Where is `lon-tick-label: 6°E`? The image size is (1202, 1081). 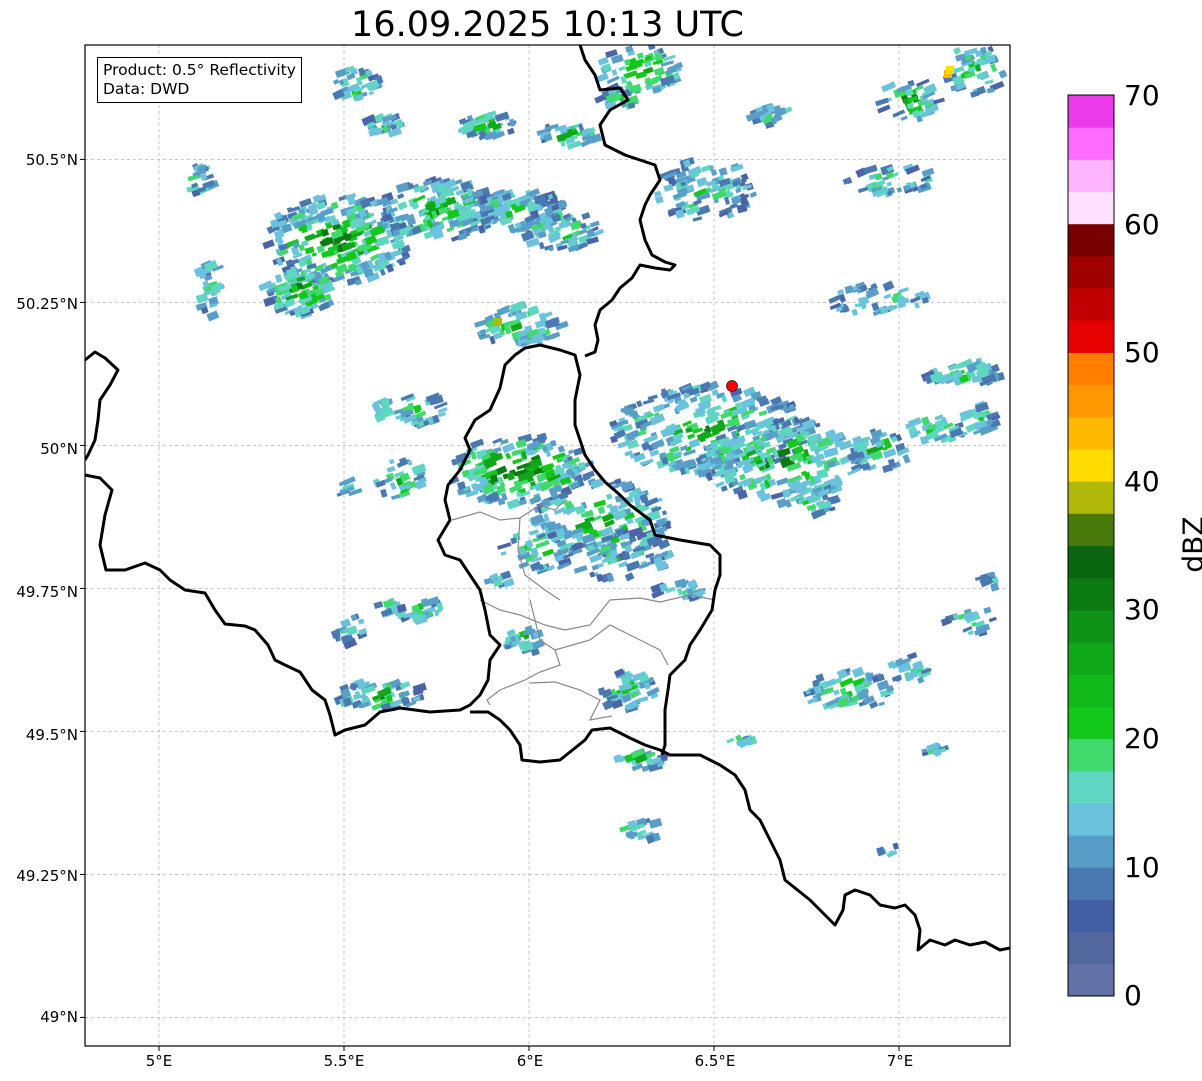
lon-tick-label: 6°E is located at coordinates (530, 1061).